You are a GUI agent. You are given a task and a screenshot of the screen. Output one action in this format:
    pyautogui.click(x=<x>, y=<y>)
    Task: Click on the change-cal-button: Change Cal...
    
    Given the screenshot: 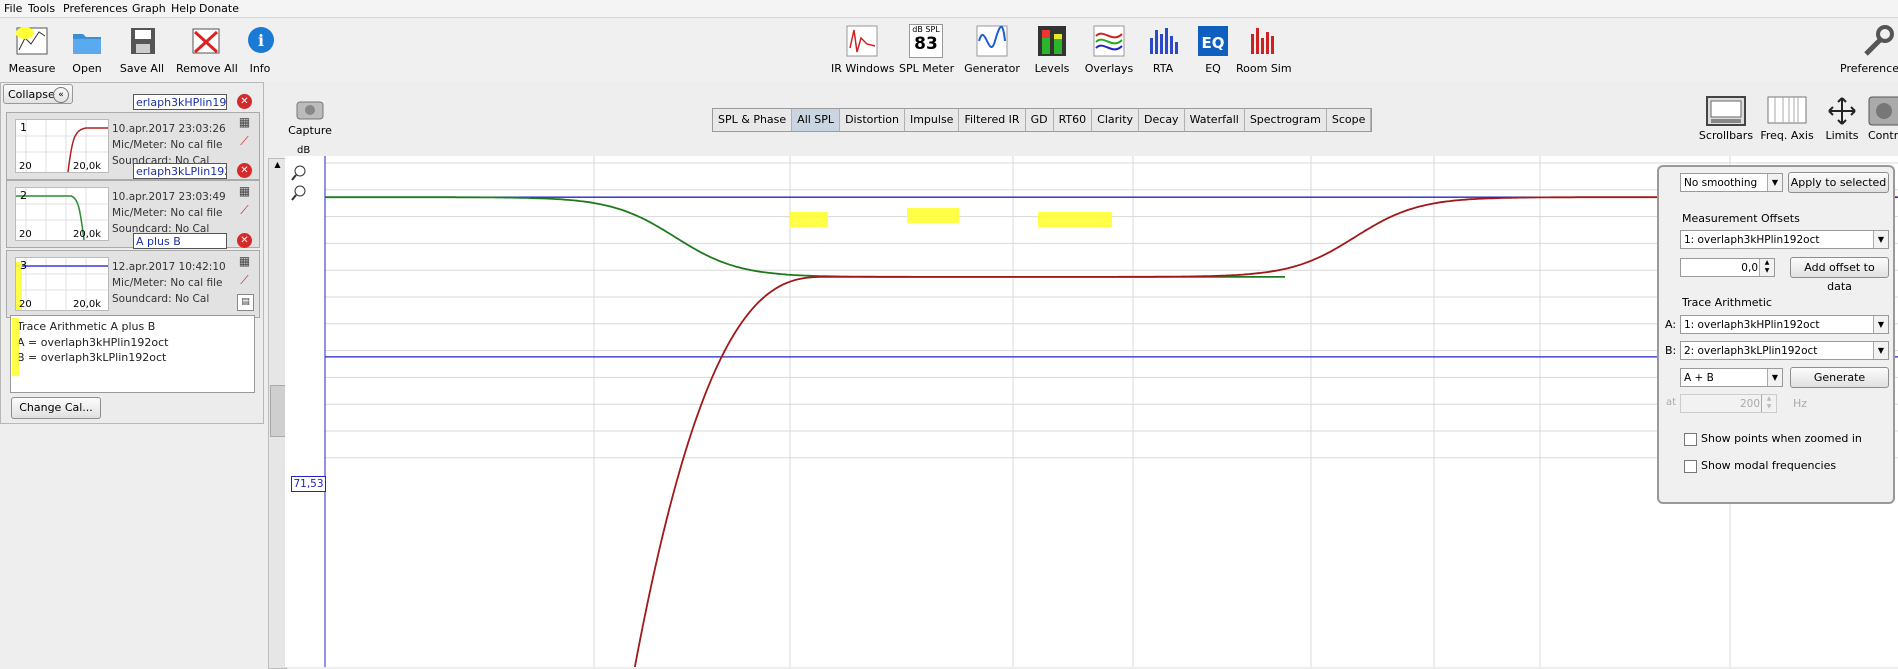 What is the action you would take?
    pyautogui.click(x=56, y=408)
    